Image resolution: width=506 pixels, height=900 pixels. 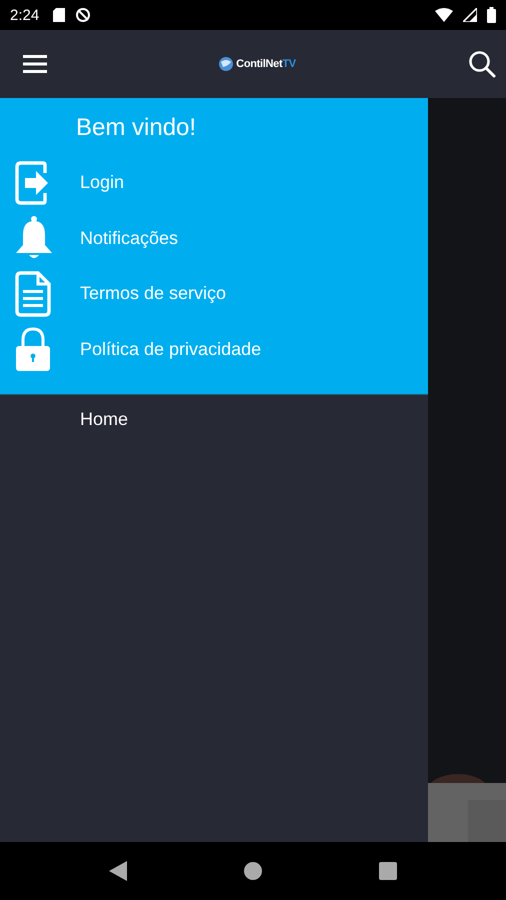 What do you see at coordinates (482, 64) in the screenshot?
I see `search-icon` at bounding box center [482, 64].